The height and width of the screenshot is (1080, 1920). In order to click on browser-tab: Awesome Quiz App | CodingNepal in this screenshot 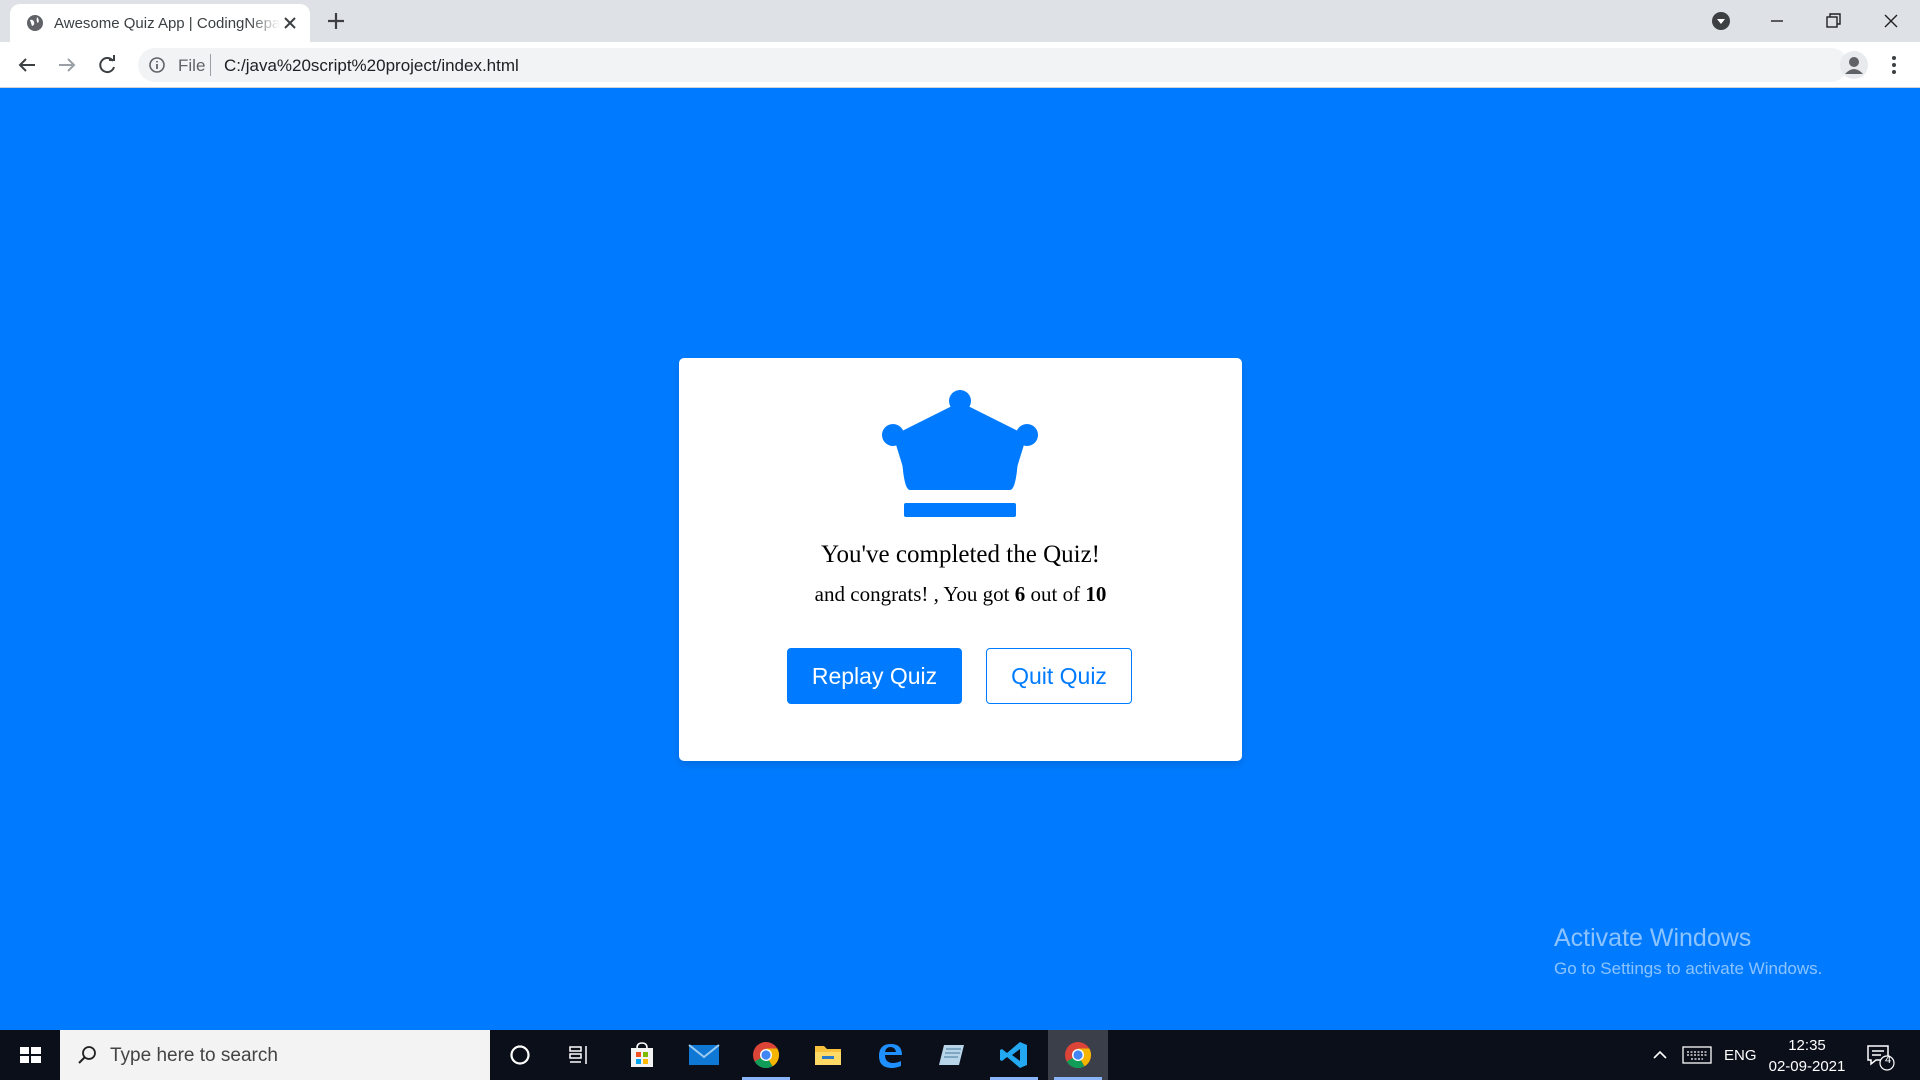, I will do `click(160, 23)`.